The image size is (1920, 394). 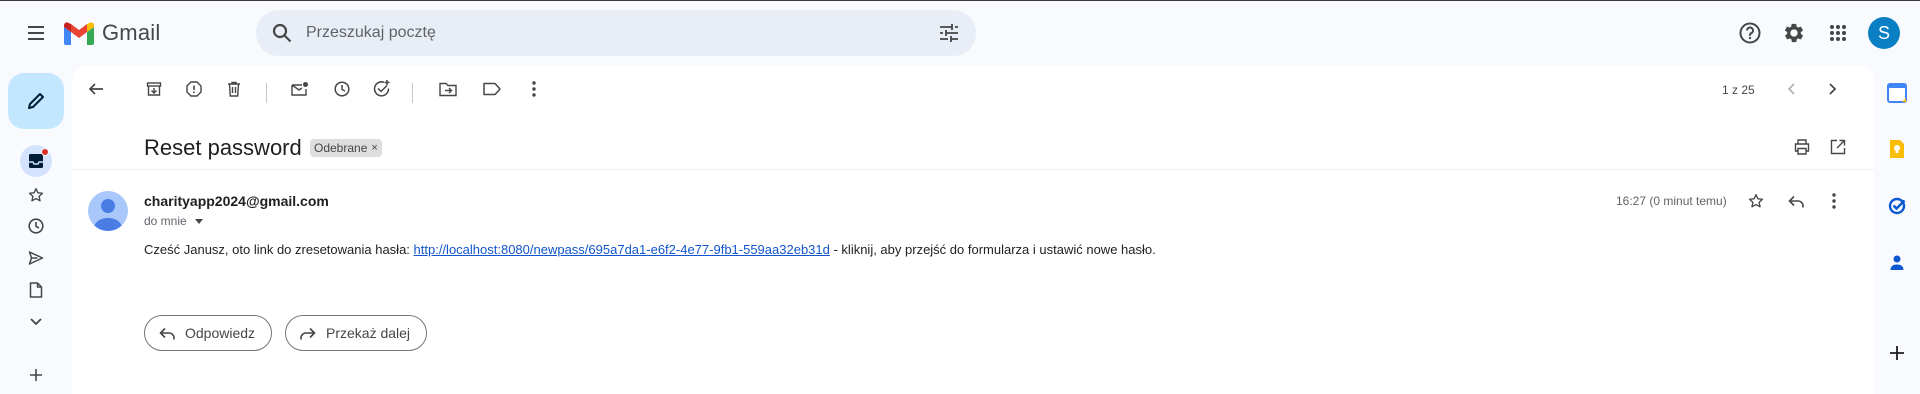 I want to click on mark-unread-icon, so click(x=299, y=89).